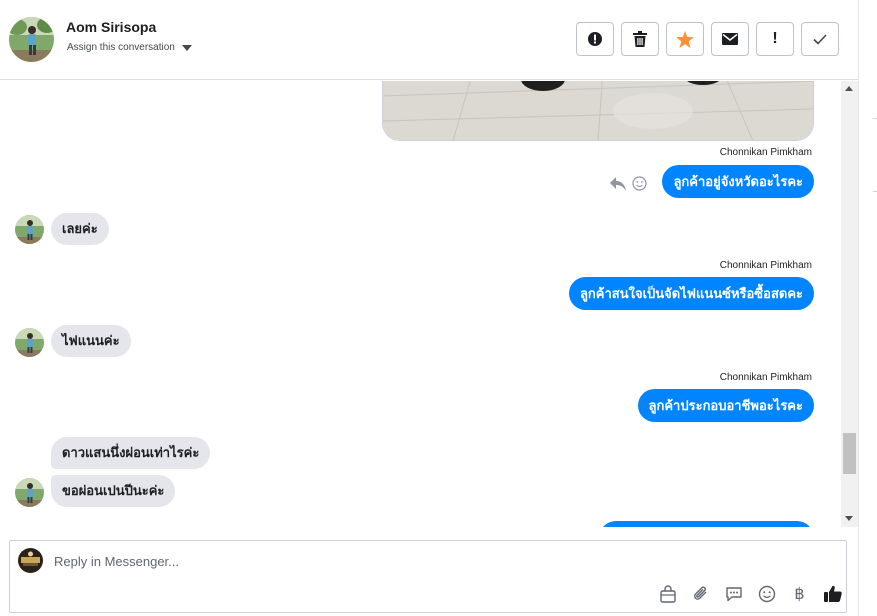 The width and height of the screenshot is (877, 616). What do you see at coordinates (30, 560) in the screenshot?
I see `page-avatar` at bounding box center [30, 560].